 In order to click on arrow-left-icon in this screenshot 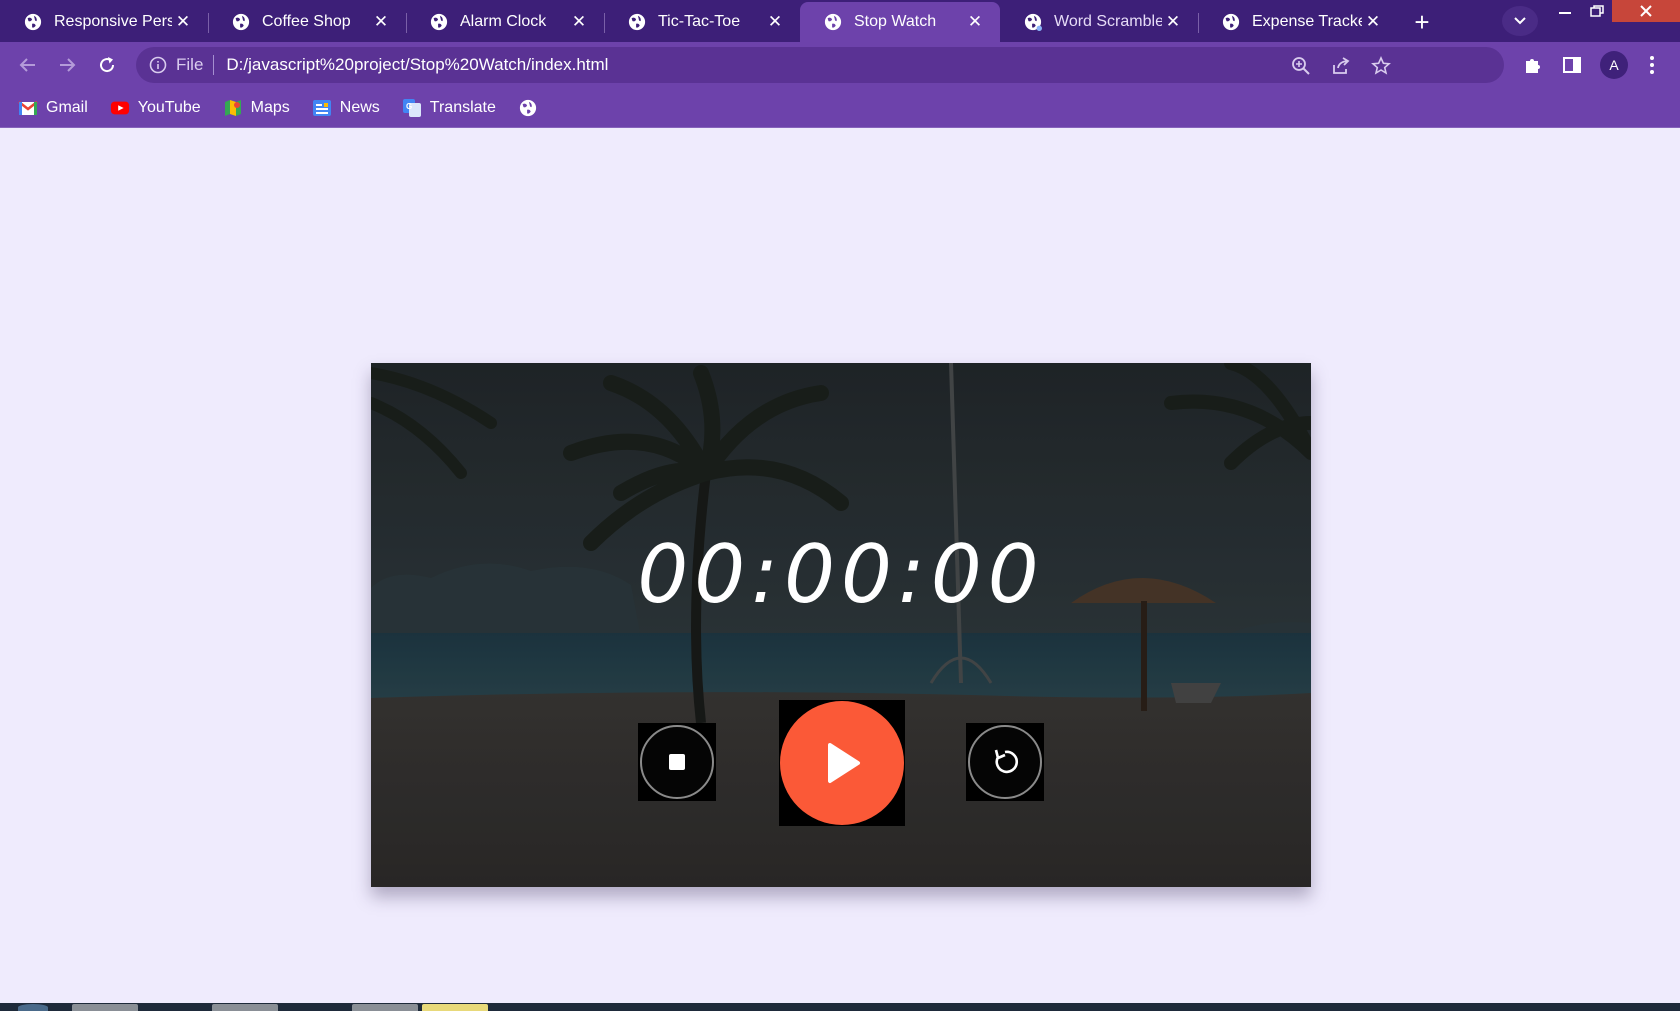, I will do `click(27, 65)`.